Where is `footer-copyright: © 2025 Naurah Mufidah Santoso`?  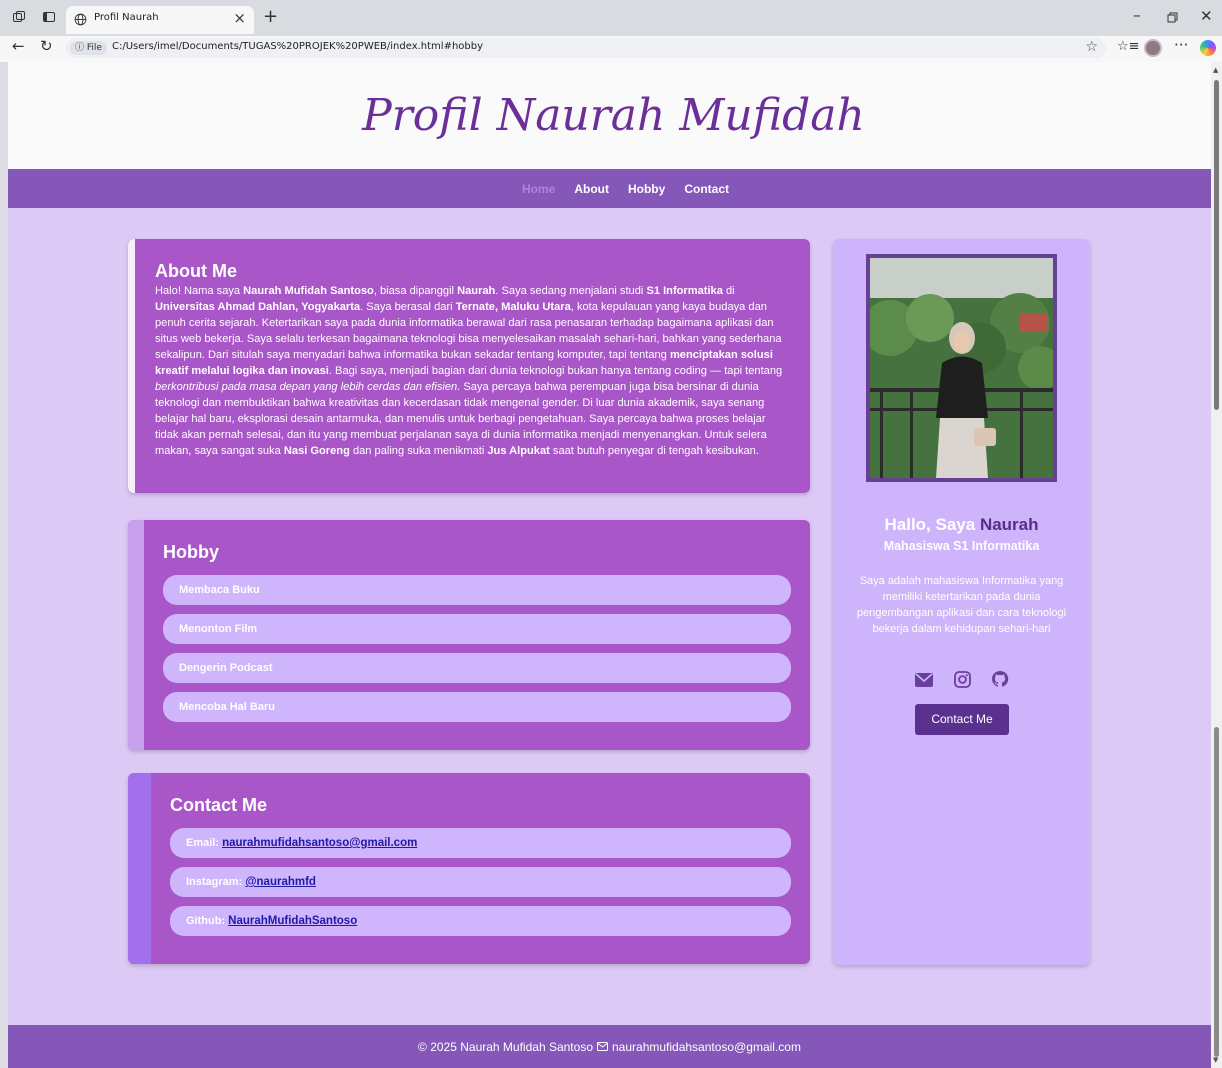
footer-copyright: © 2025 Naurah Mufidah Santoso is located at coordinates (505, 1046).